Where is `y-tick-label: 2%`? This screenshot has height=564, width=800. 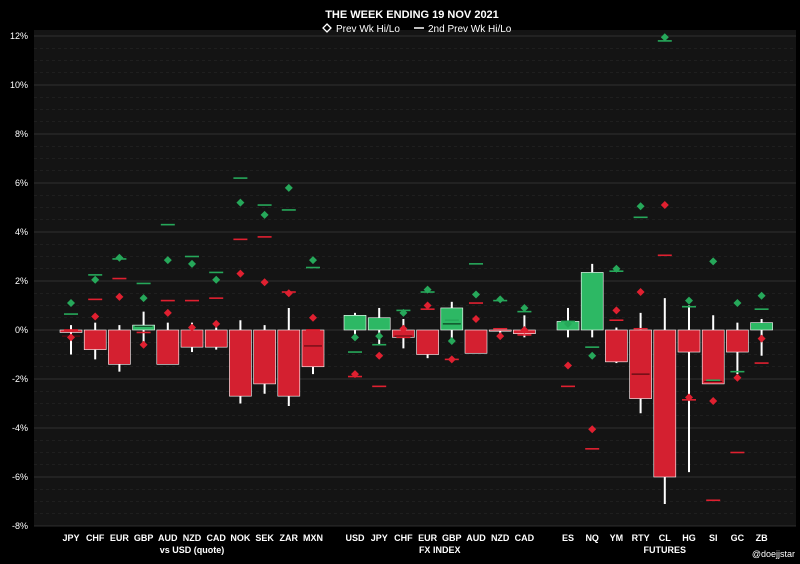 y-tick-label: 2% is located at coordinates (21, 281).